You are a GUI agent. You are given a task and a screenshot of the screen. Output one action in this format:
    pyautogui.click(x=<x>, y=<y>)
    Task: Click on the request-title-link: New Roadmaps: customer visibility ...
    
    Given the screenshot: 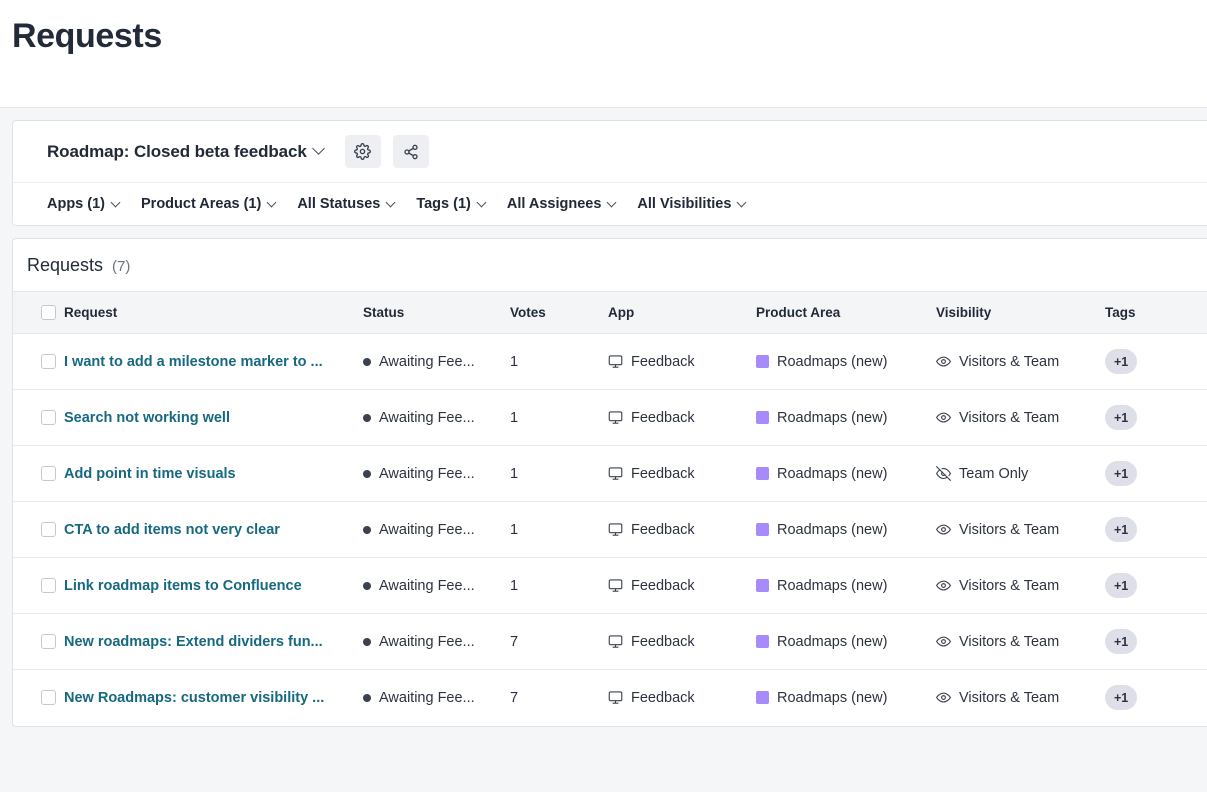 What is the action you would take?
    pyautogui.click(x=195, y=698)
    